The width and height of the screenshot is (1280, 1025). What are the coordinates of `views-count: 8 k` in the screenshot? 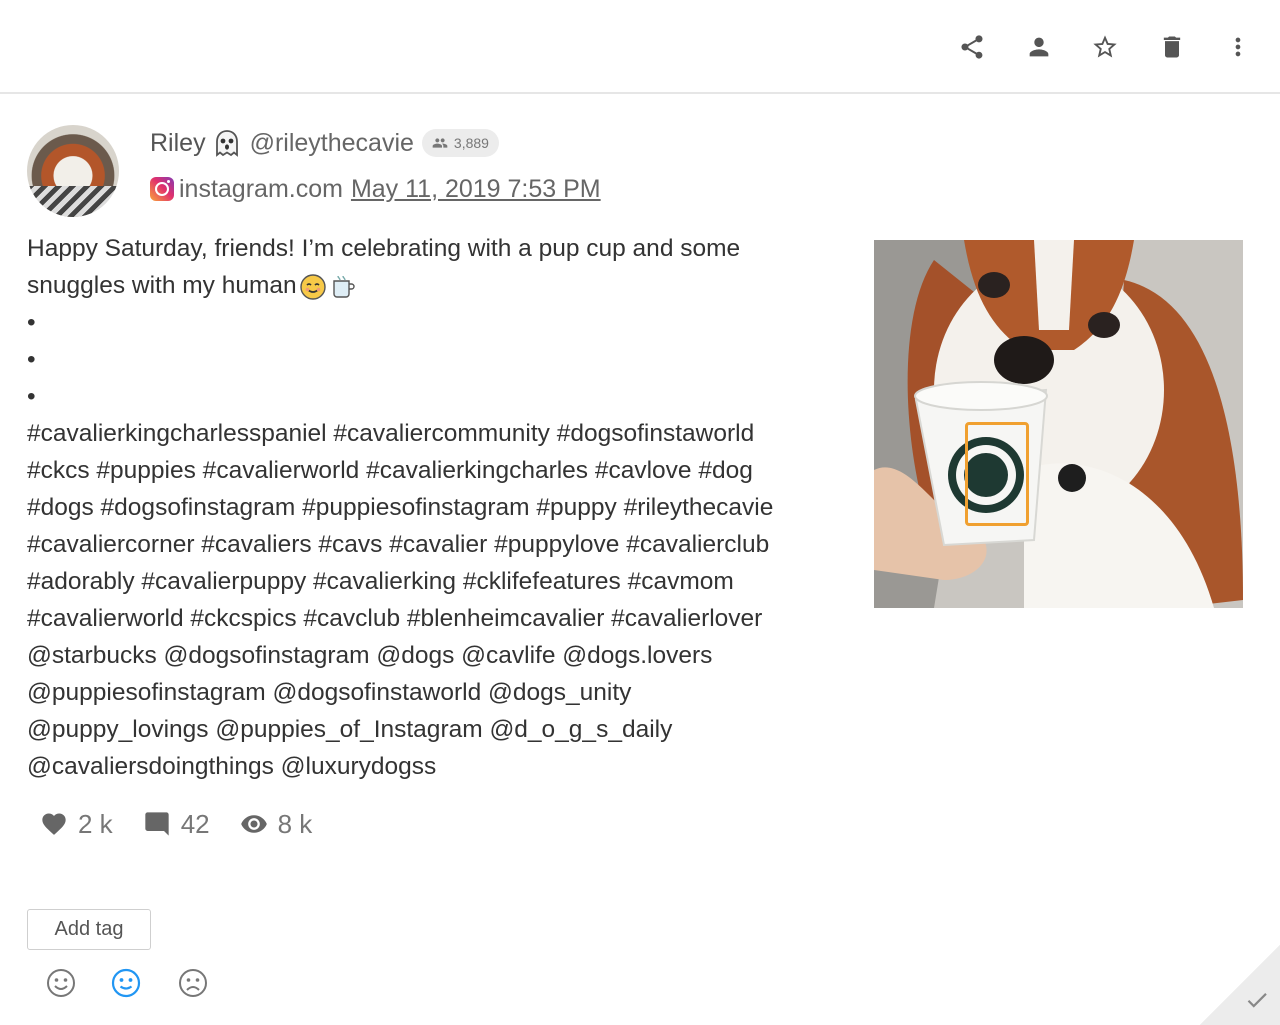 It's located at (295, 823).